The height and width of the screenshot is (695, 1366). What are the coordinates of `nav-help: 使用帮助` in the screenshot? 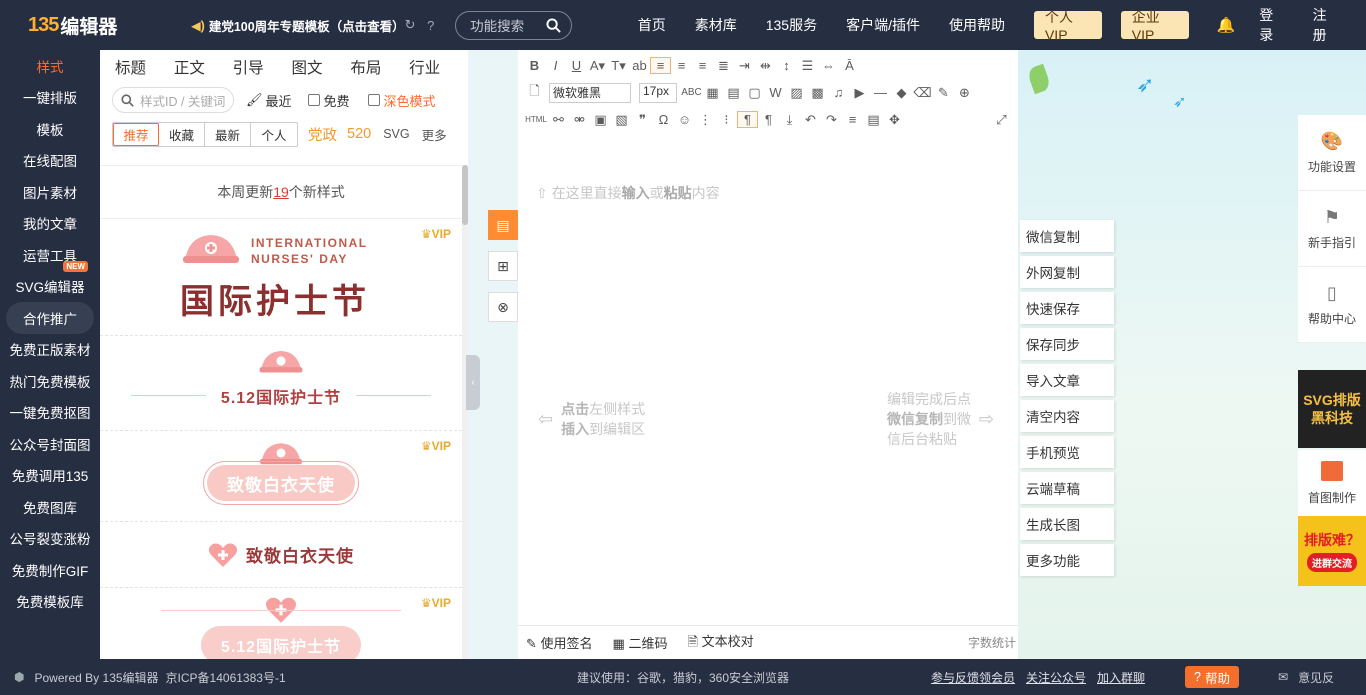 It's located at (977, 25).